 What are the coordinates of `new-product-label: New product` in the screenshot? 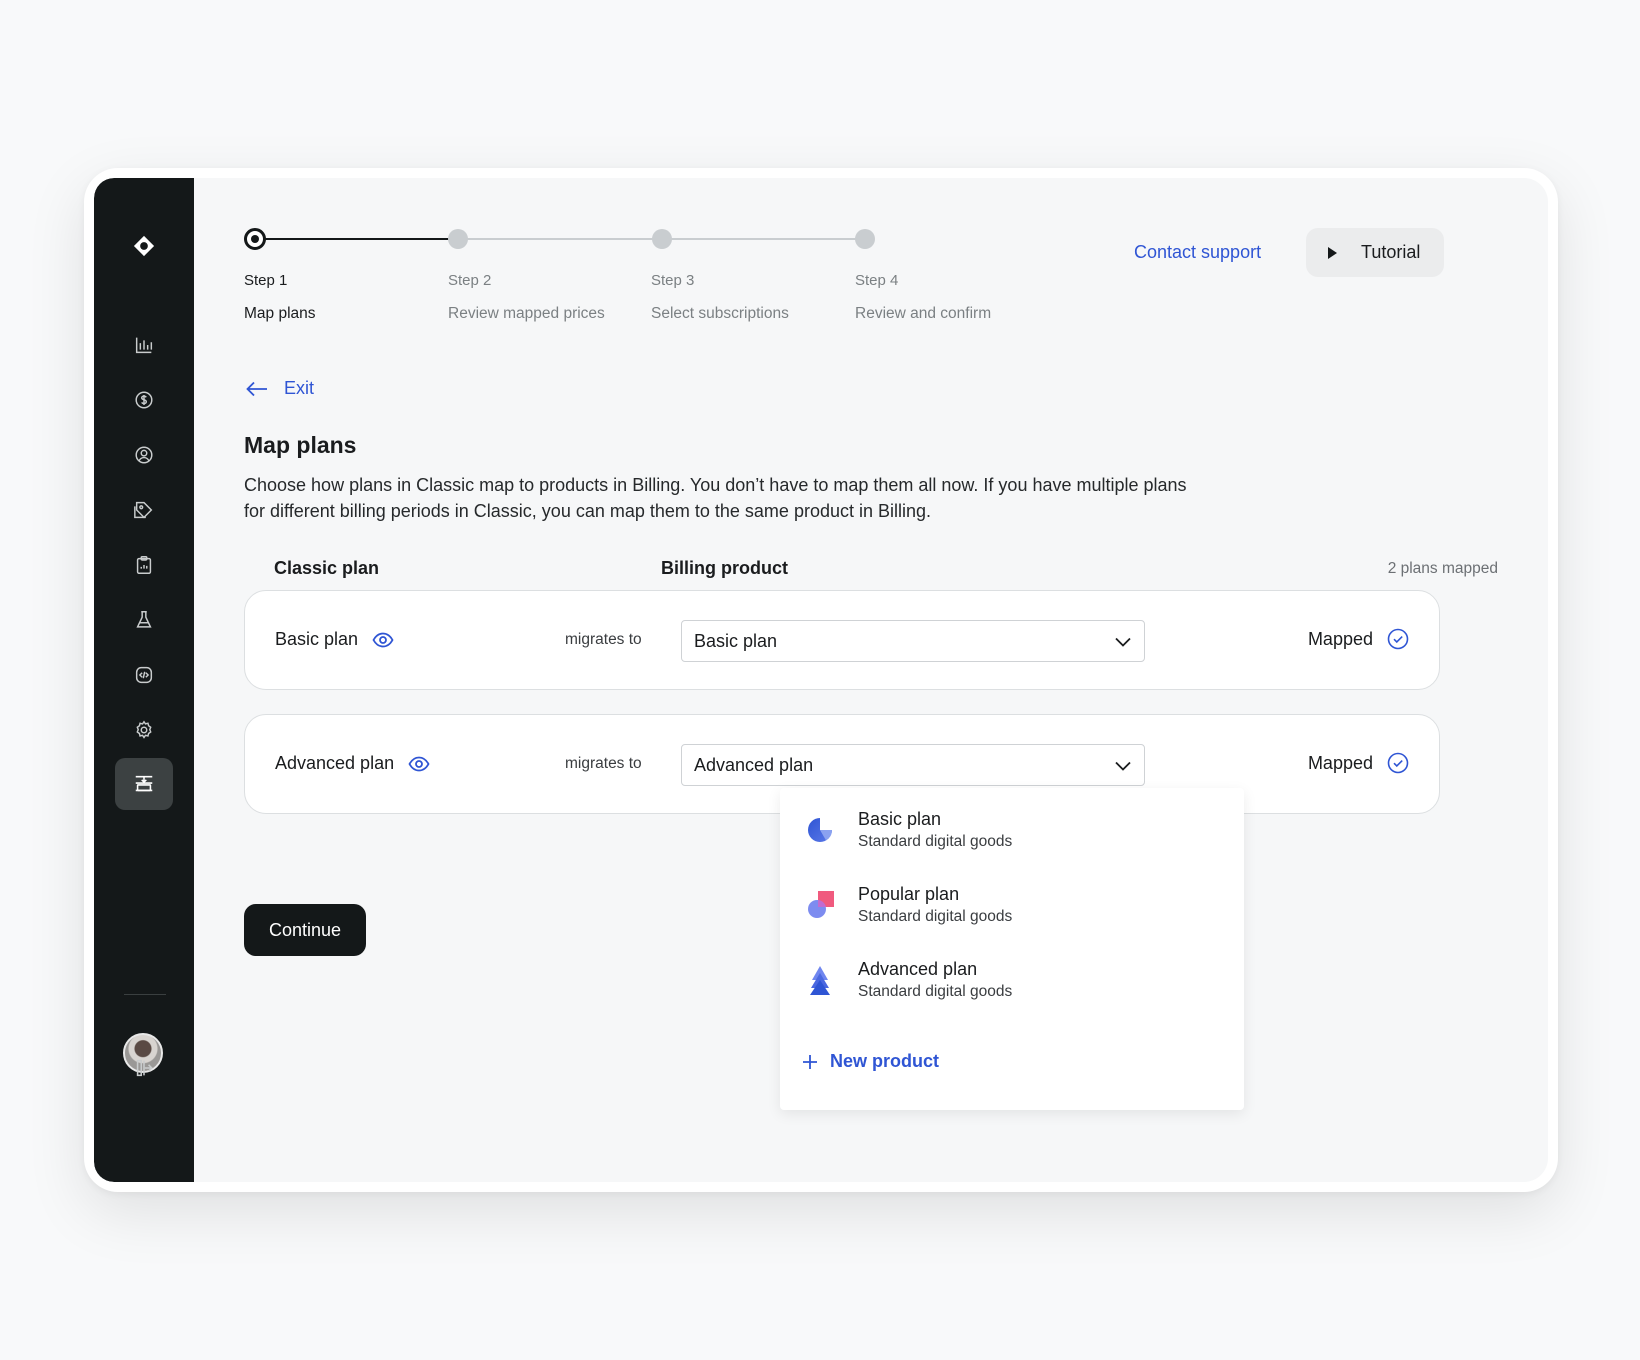 It's located at (885, 1061).